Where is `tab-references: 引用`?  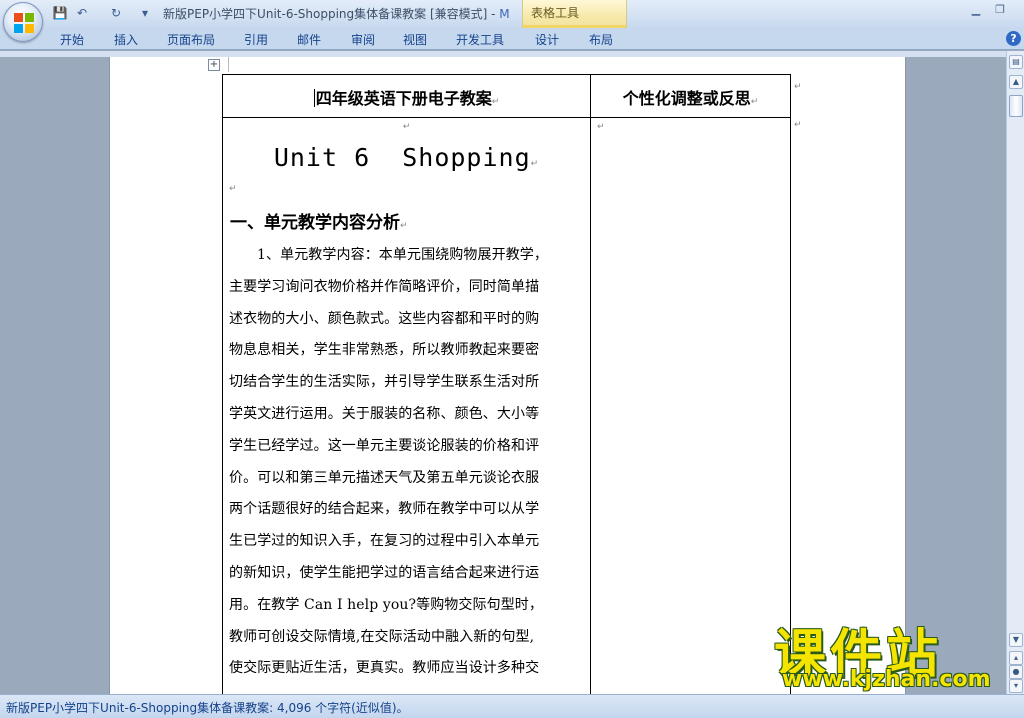
tab-references: 引用 is located at coordinates (256, 39).